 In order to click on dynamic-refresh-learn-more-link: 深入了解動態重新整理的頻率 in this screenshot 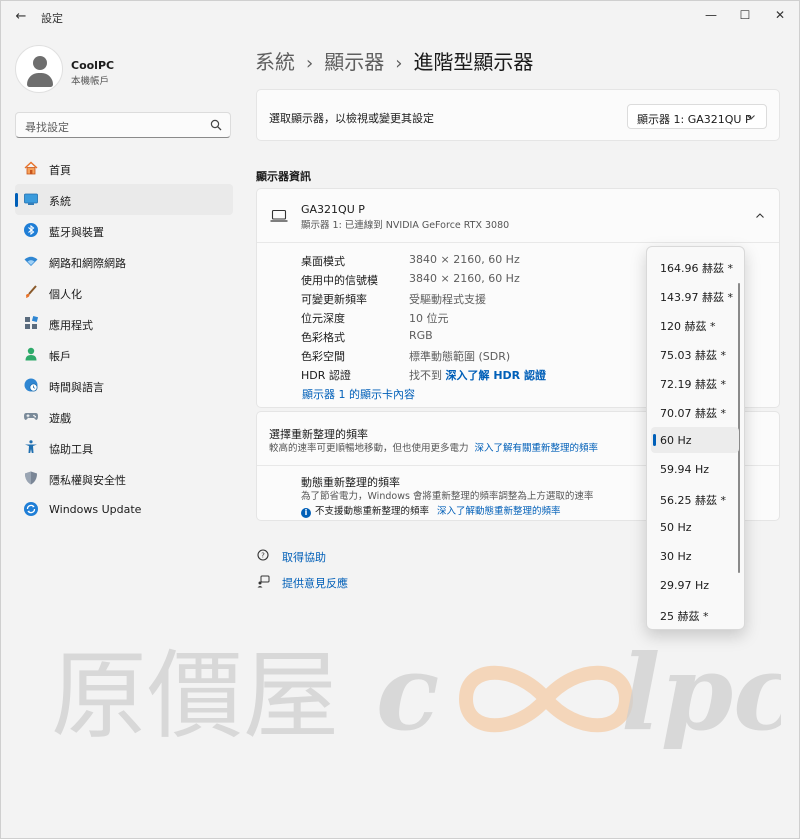, I will do `click(499, 511)`.